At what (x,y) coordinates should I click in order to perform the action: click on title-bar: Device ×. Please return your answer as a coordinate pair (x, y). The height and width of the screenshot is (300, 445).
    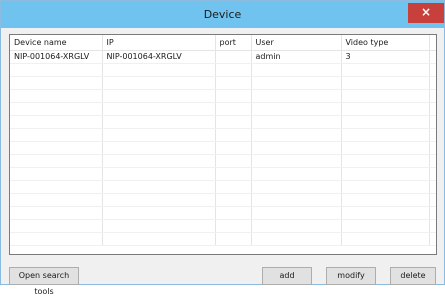
    Looking at the image, I should click on (222, 14).